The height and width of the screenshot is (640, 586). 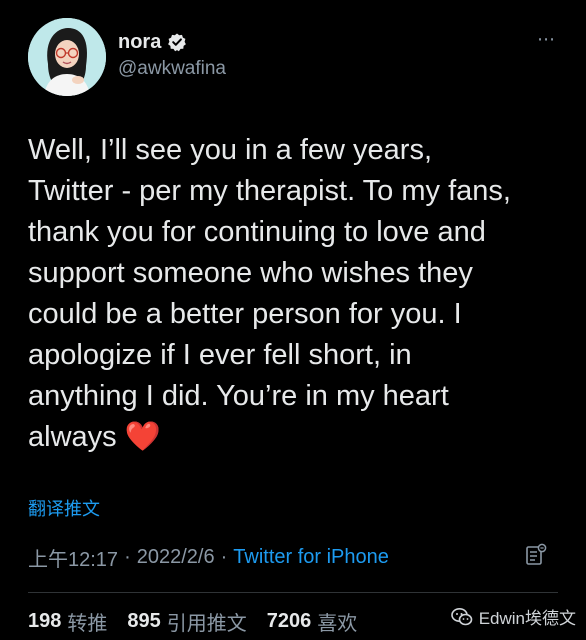 I want to click on tweet-stats: 198 转推 895 引用推文 7206 喜欢, so click(x=192, y=621).